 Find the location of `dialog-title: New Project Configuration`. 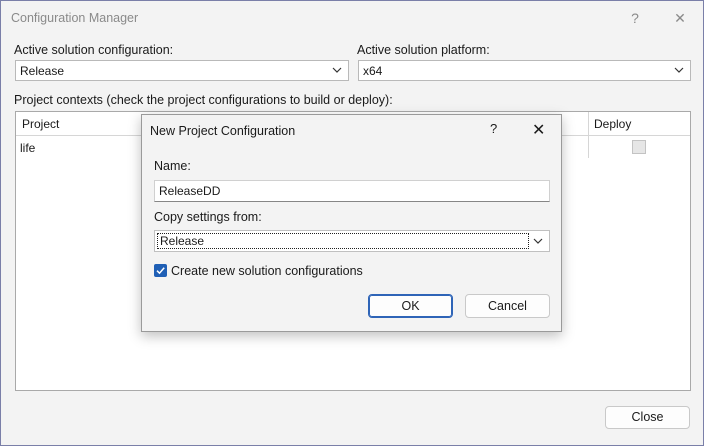

dialog-title: New Project Configuration is located at coordinates (223, 131).